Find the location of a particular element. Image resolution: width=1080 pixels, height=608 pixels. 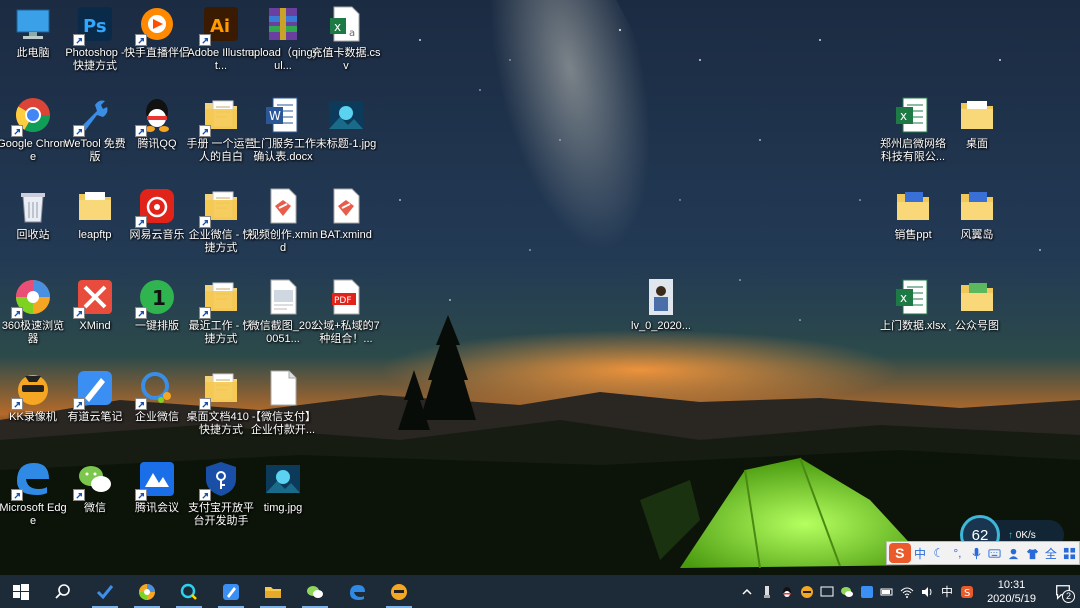

desktop-icon-video-xmind: 视频创作.xmind is located at coordinates (283, 226).